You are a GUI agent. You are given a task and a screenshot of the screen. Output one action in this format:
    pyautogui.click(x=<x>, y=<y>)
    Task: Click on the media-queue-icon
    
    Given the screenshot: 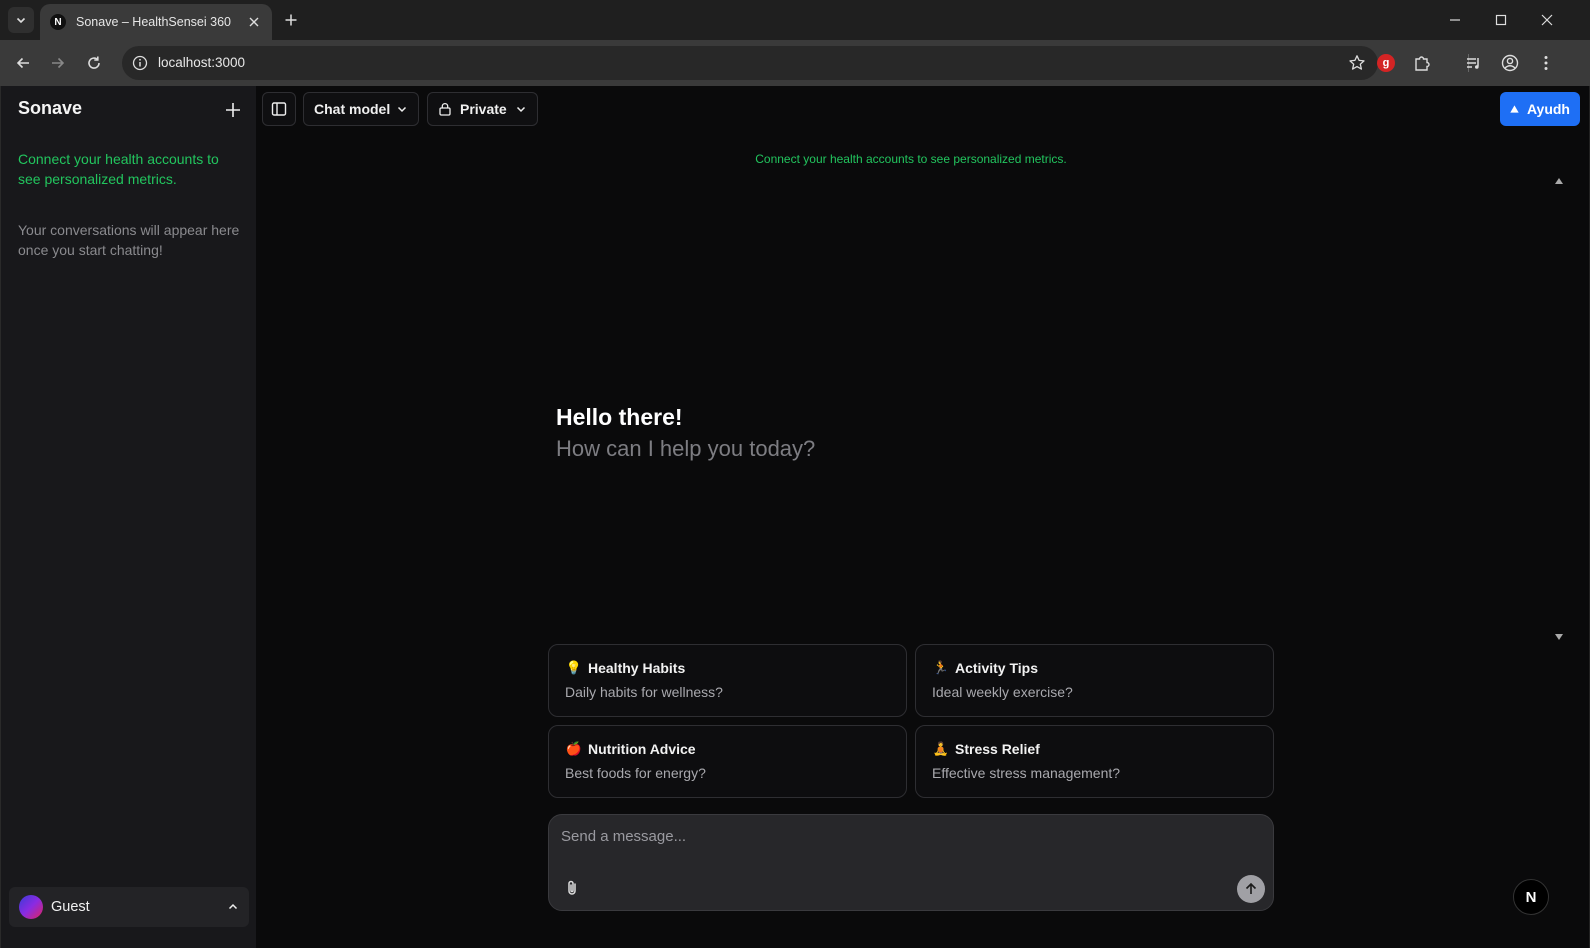 What is the action you would take?
    pyautogui.click(x=1473, y=63)
    